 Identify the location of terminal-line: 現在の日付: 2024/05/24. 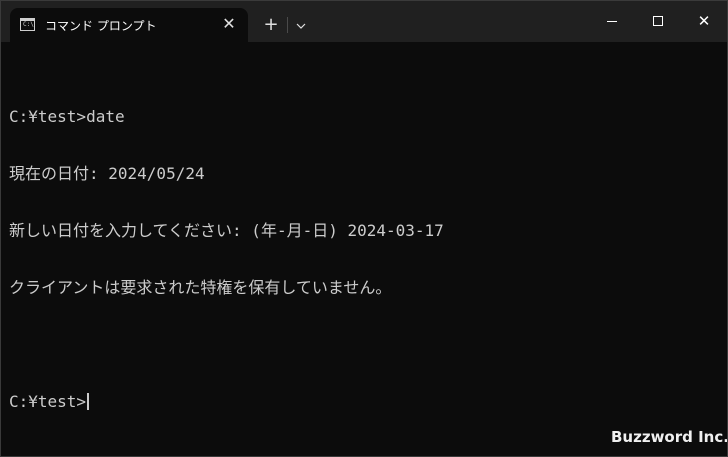
(107, 173).